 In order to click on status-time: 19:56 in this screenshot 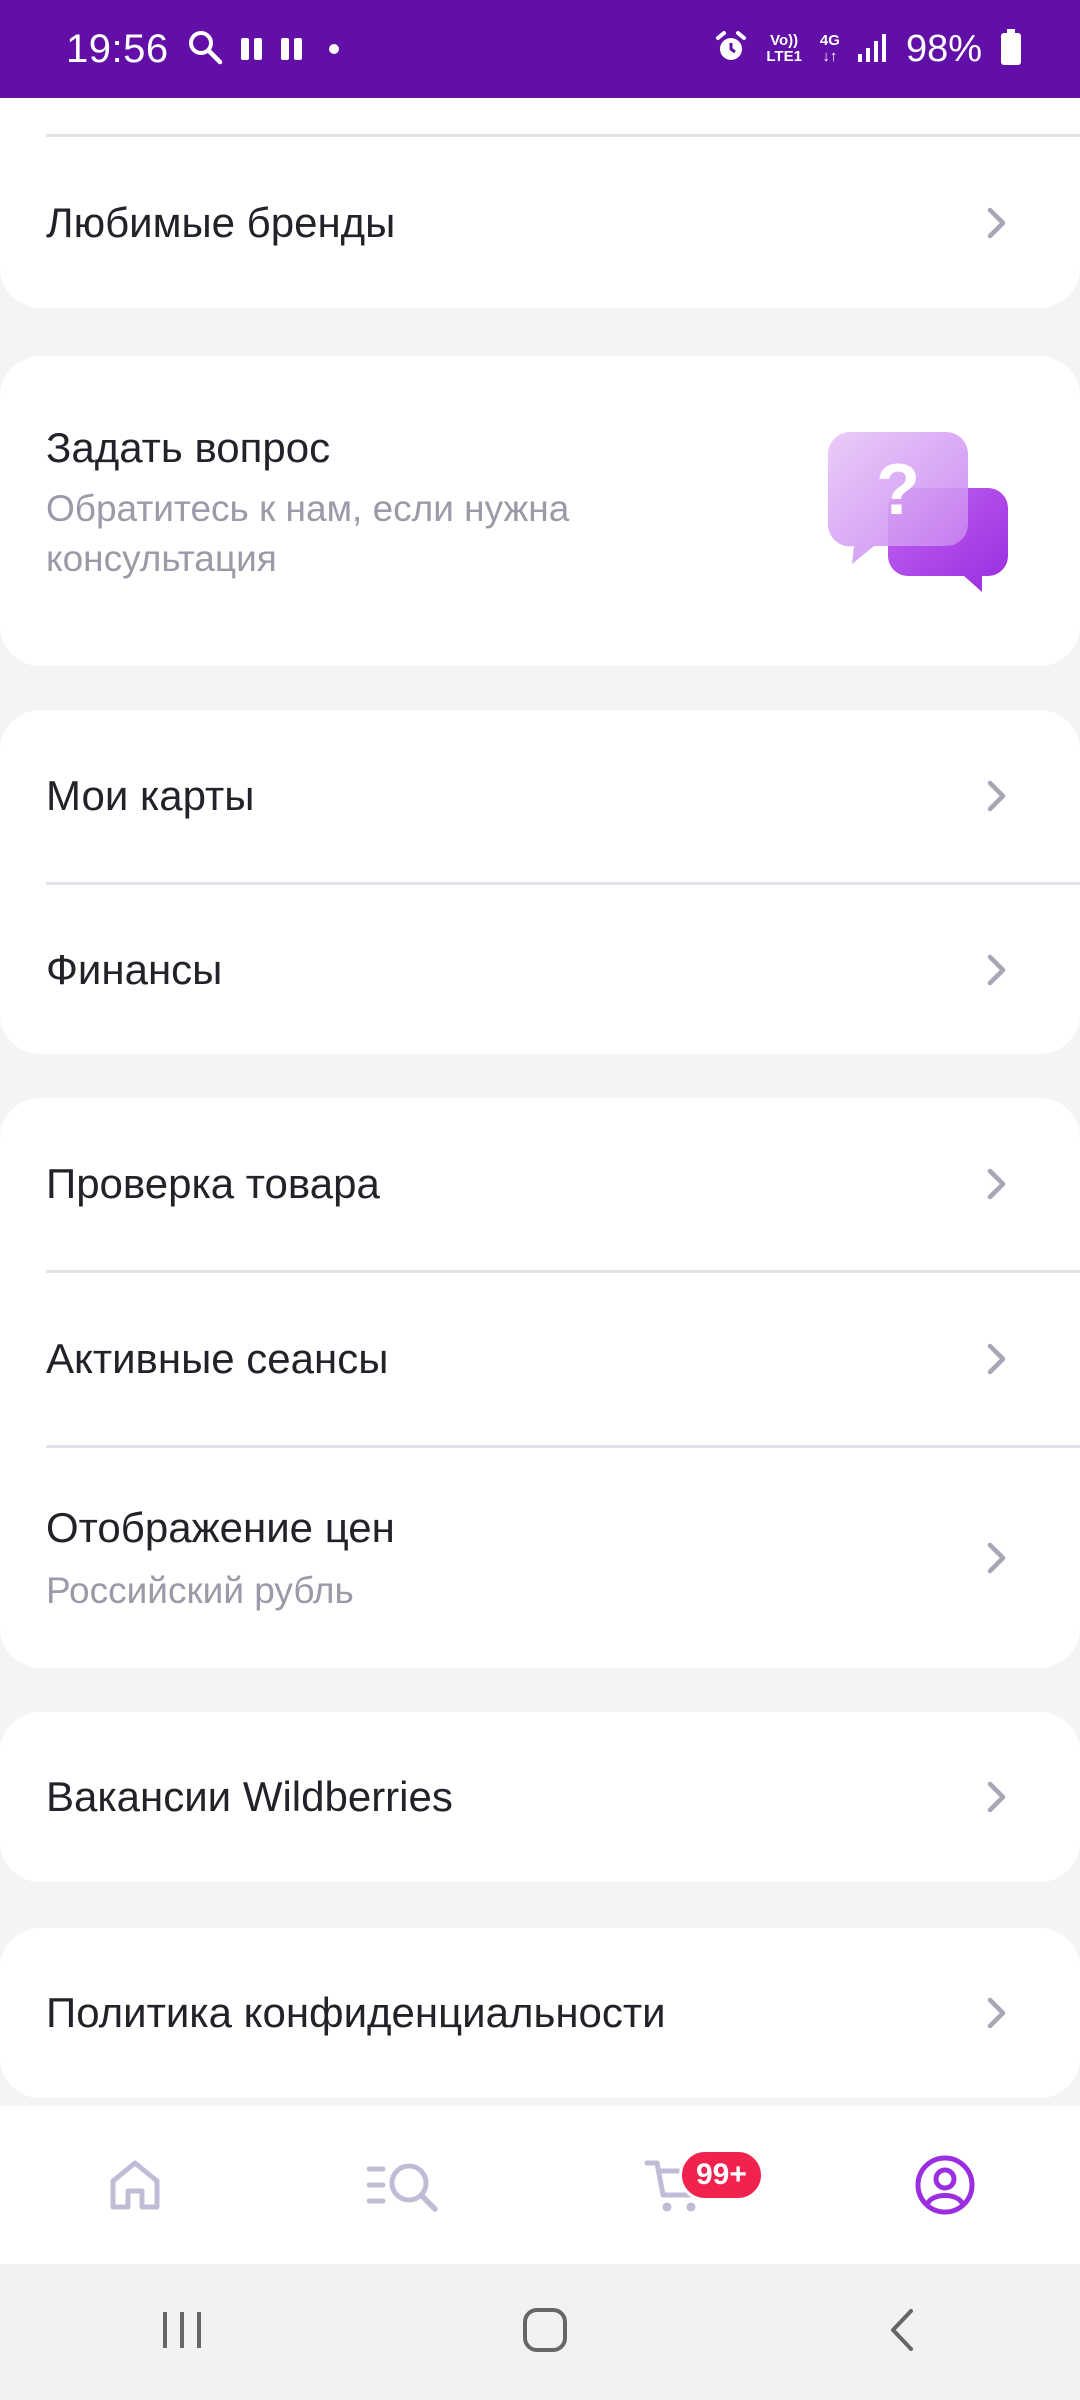, I will do `click(117, 48)`.